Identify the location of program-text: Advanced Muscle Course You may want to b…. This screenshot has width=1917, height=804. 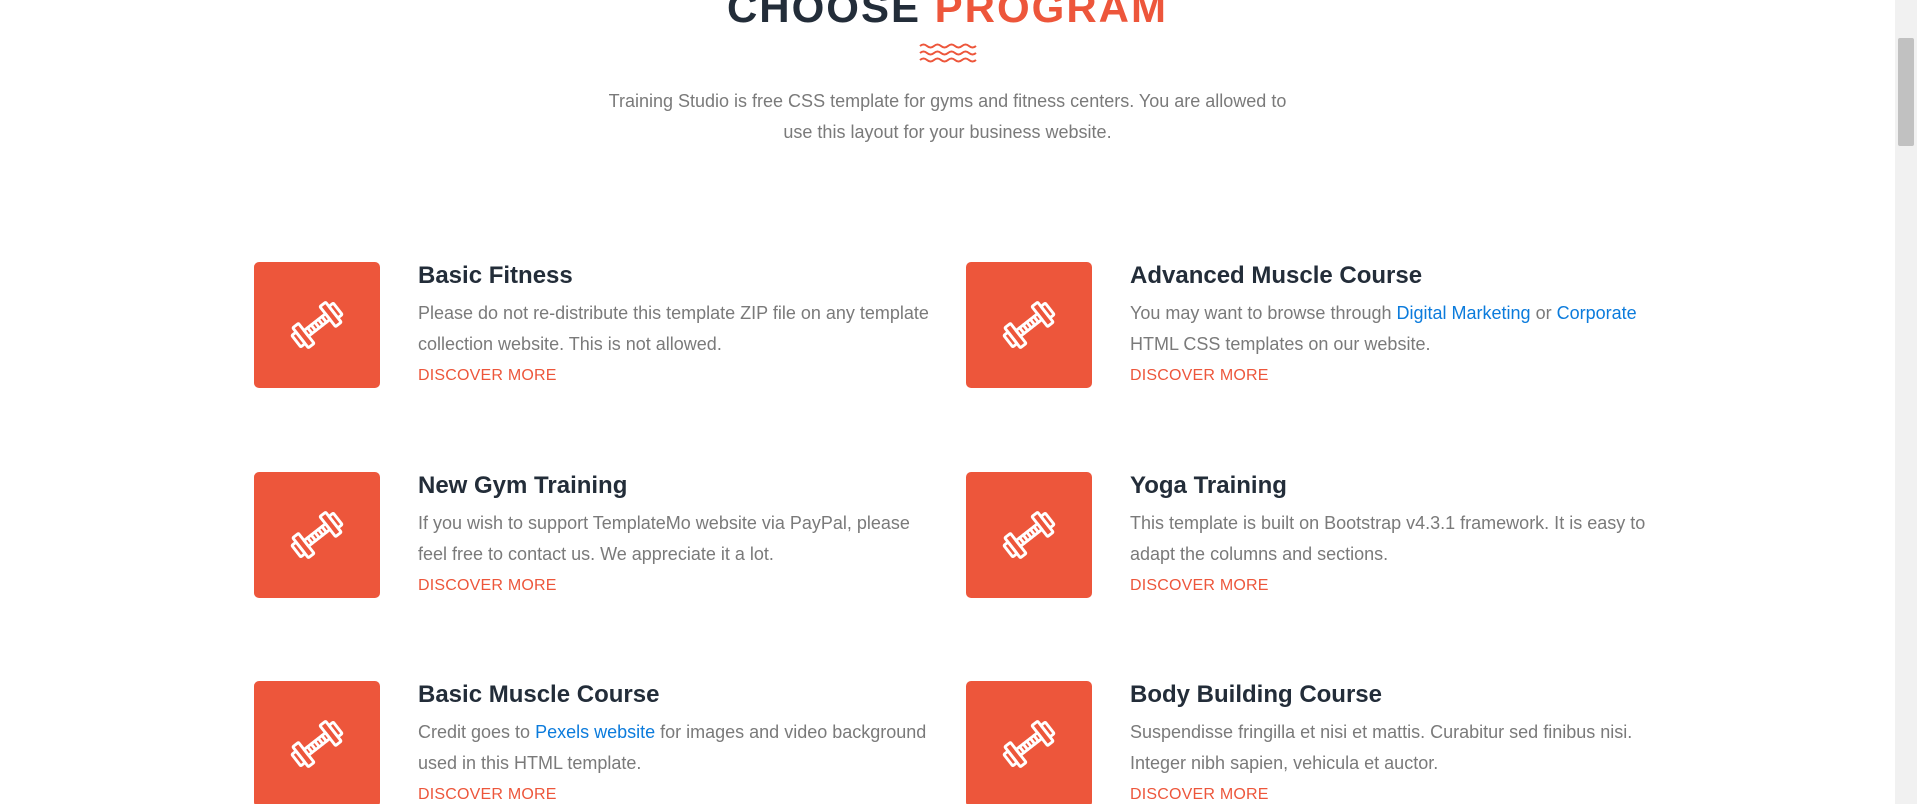
(1390, 323).